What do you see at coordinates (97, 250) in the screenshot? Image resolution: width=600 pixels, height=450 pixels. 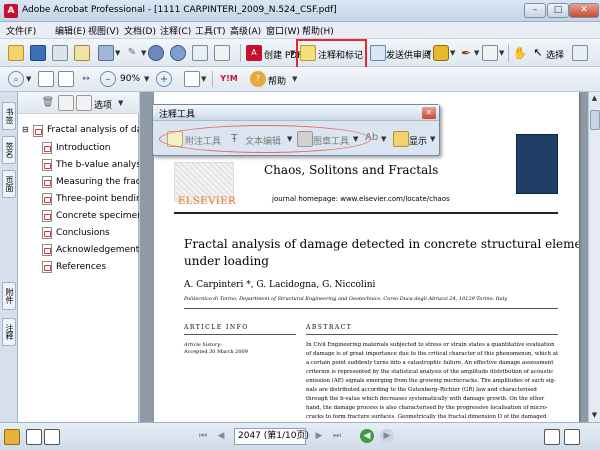 I see `bookmark-item: Acknowledgement` at bounding box center [97, 250].